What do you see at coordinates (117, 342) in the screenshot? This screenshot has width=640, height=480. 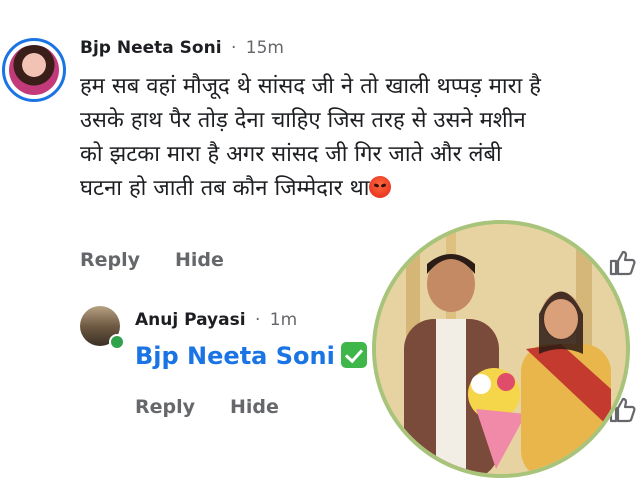 I see `online-status-icon` at bounding box center [117, 342].